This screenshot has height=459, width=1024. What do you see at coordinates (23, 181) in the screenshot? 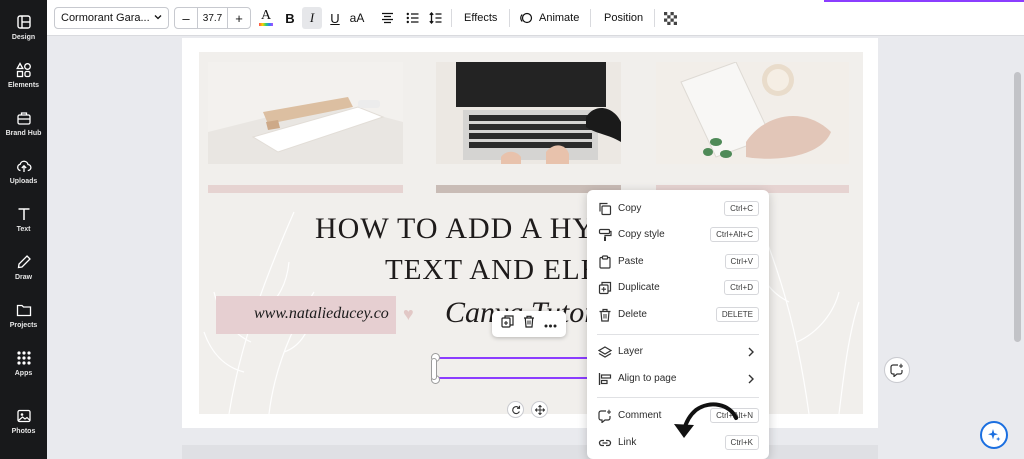
I see `sidebar-item-label: Uploads` at bounding box center [23, 181].